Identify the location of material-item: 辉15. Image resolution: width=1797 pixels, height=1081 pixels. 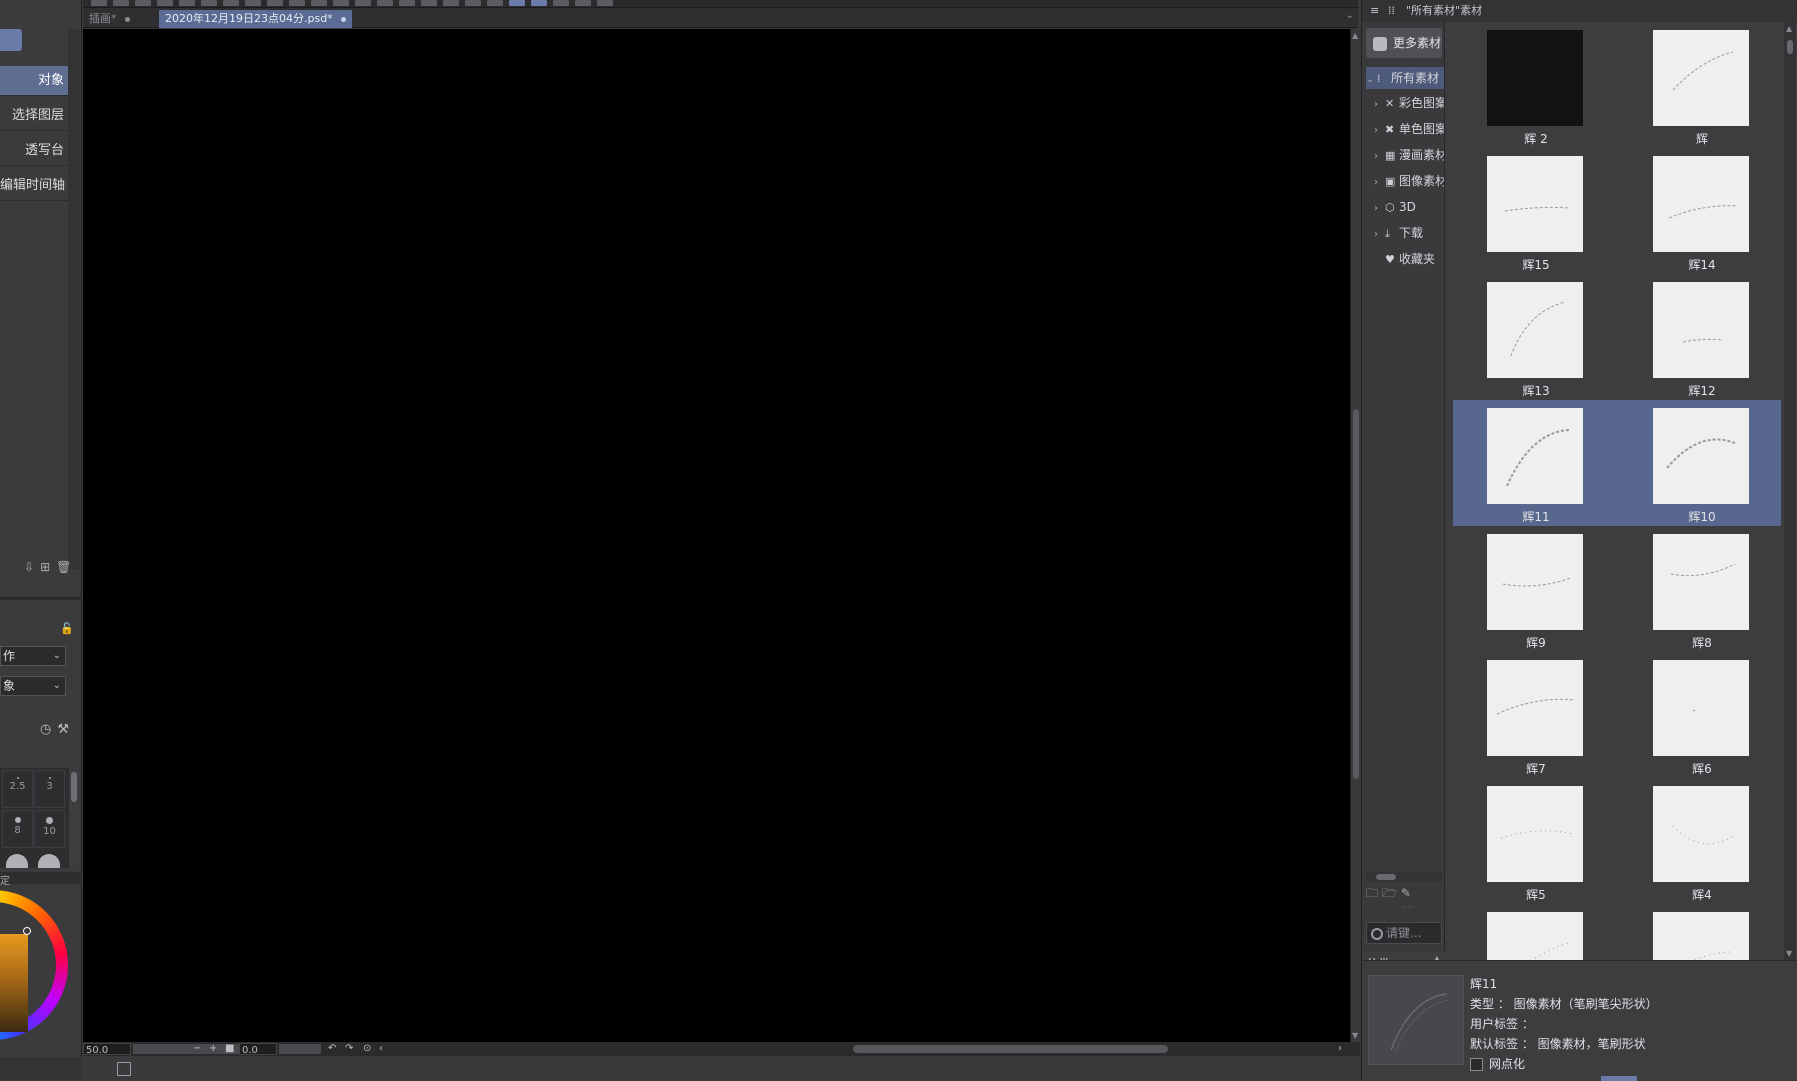
(1536, 211).